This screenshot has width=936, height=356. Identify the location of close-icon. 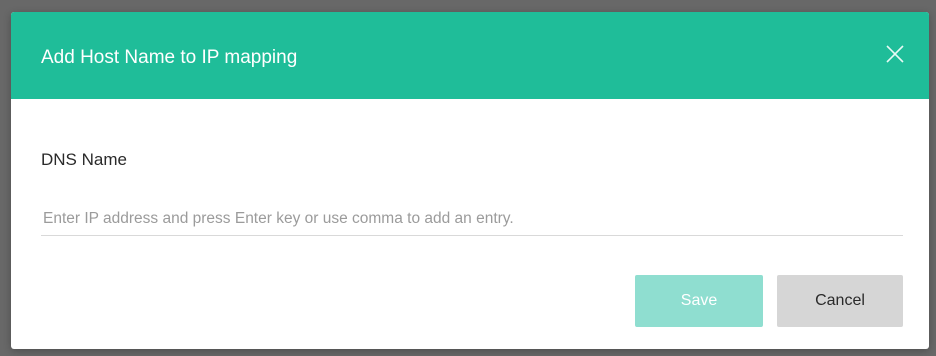
(895, 54).